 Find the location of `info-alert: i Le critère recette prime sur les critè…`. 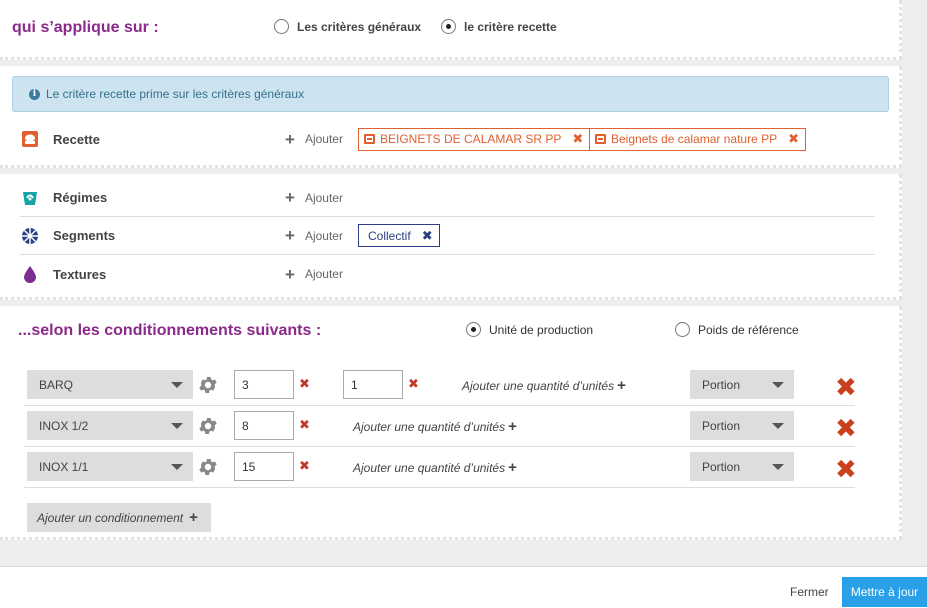

info-alert: i Le critère recette prime sur les critè… is located at coordinates (450, 94).